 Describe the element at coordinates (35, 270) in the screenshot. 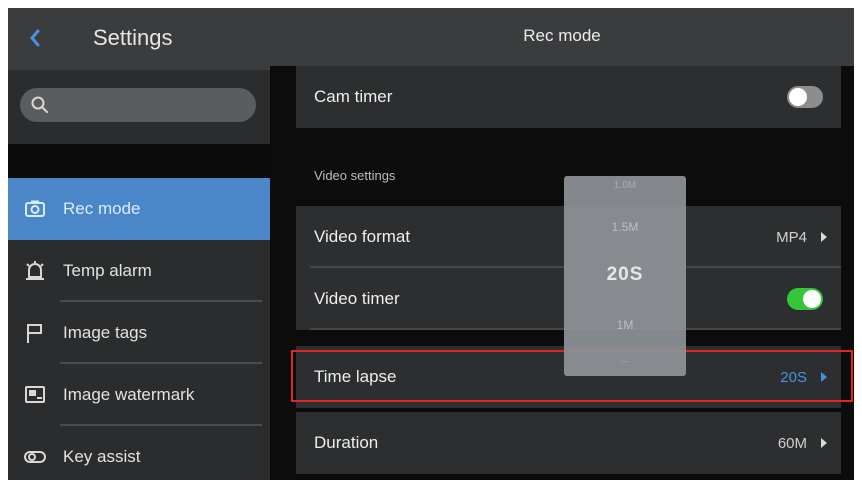

I see `alarm-icon` at that location.